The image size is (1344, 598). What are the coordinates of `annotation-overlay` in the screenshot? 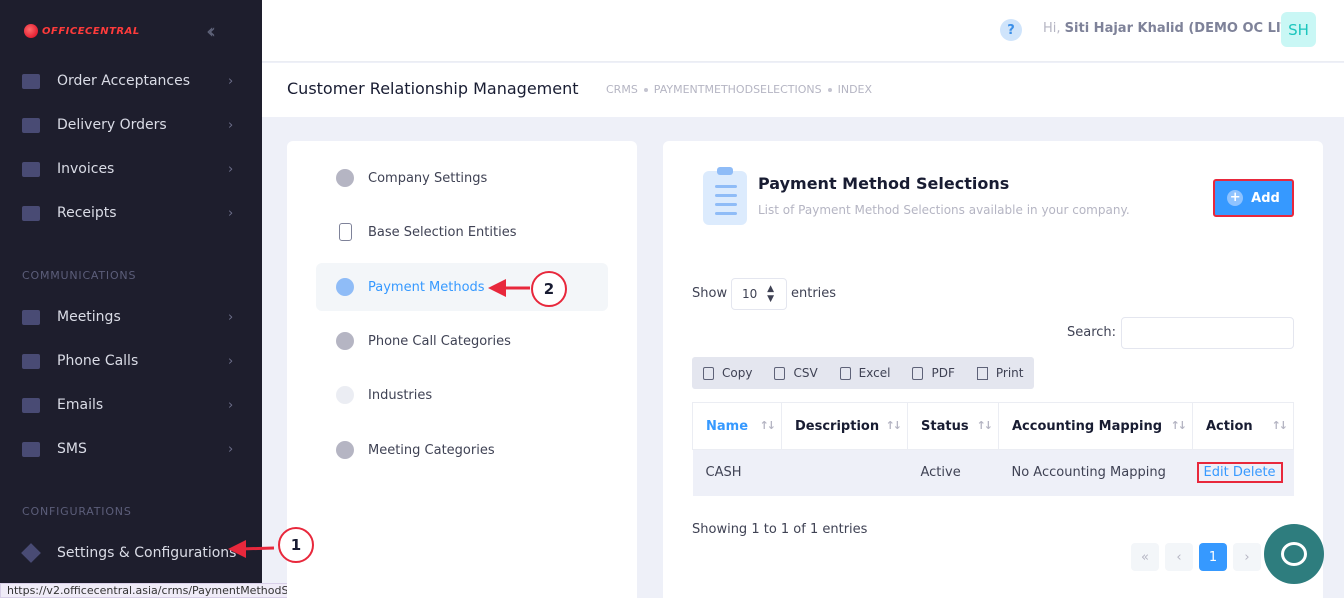 It's located at (379, 418).